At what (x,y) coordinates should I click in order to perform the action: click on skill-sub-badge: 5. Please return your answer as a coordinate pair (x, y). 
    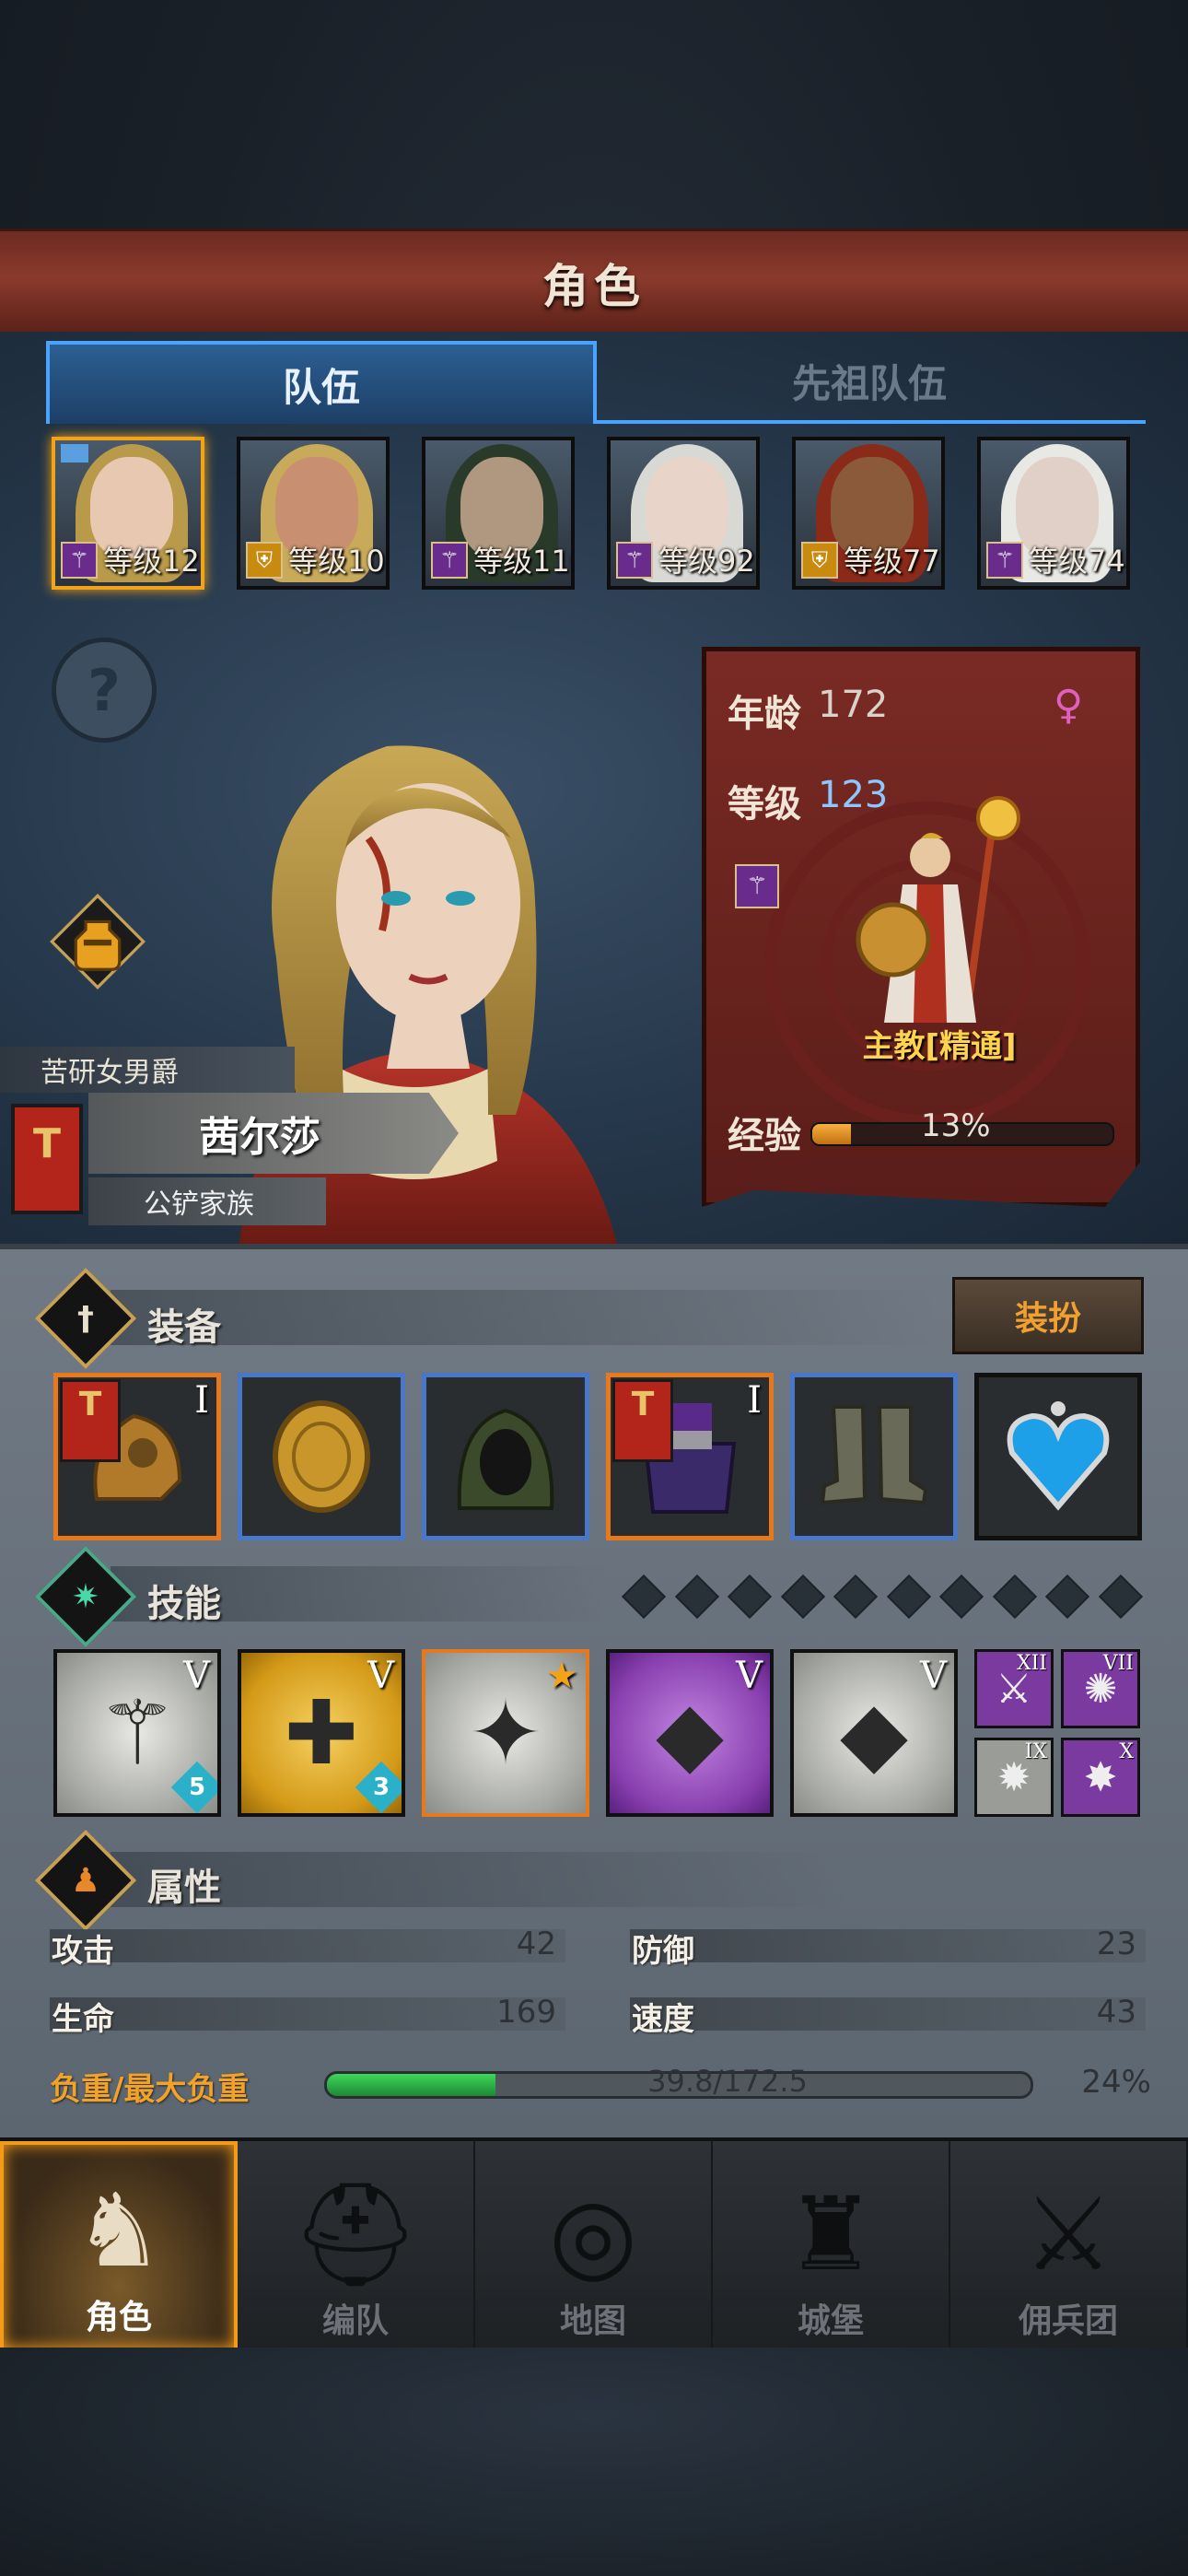
    Looking at the image, I should click on (193, 1787).